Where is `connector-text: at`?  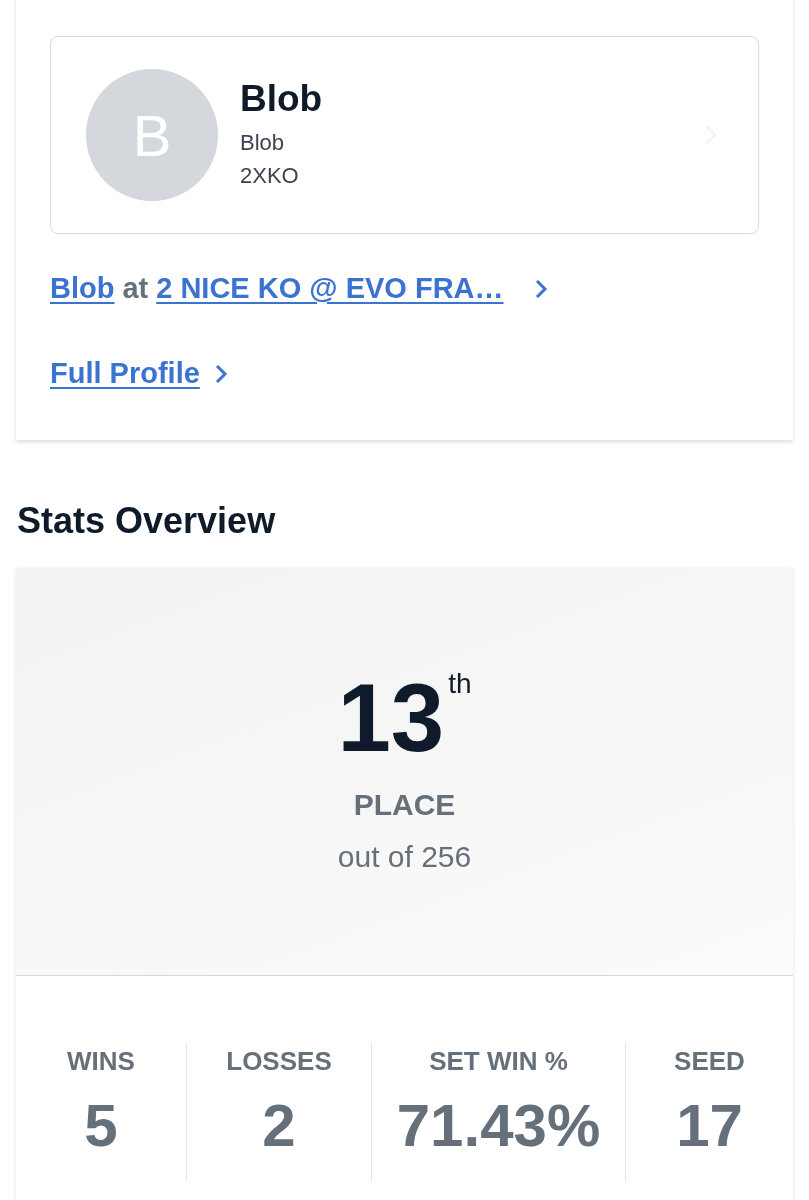
connector-text: at is located at coordinates (135, 288).